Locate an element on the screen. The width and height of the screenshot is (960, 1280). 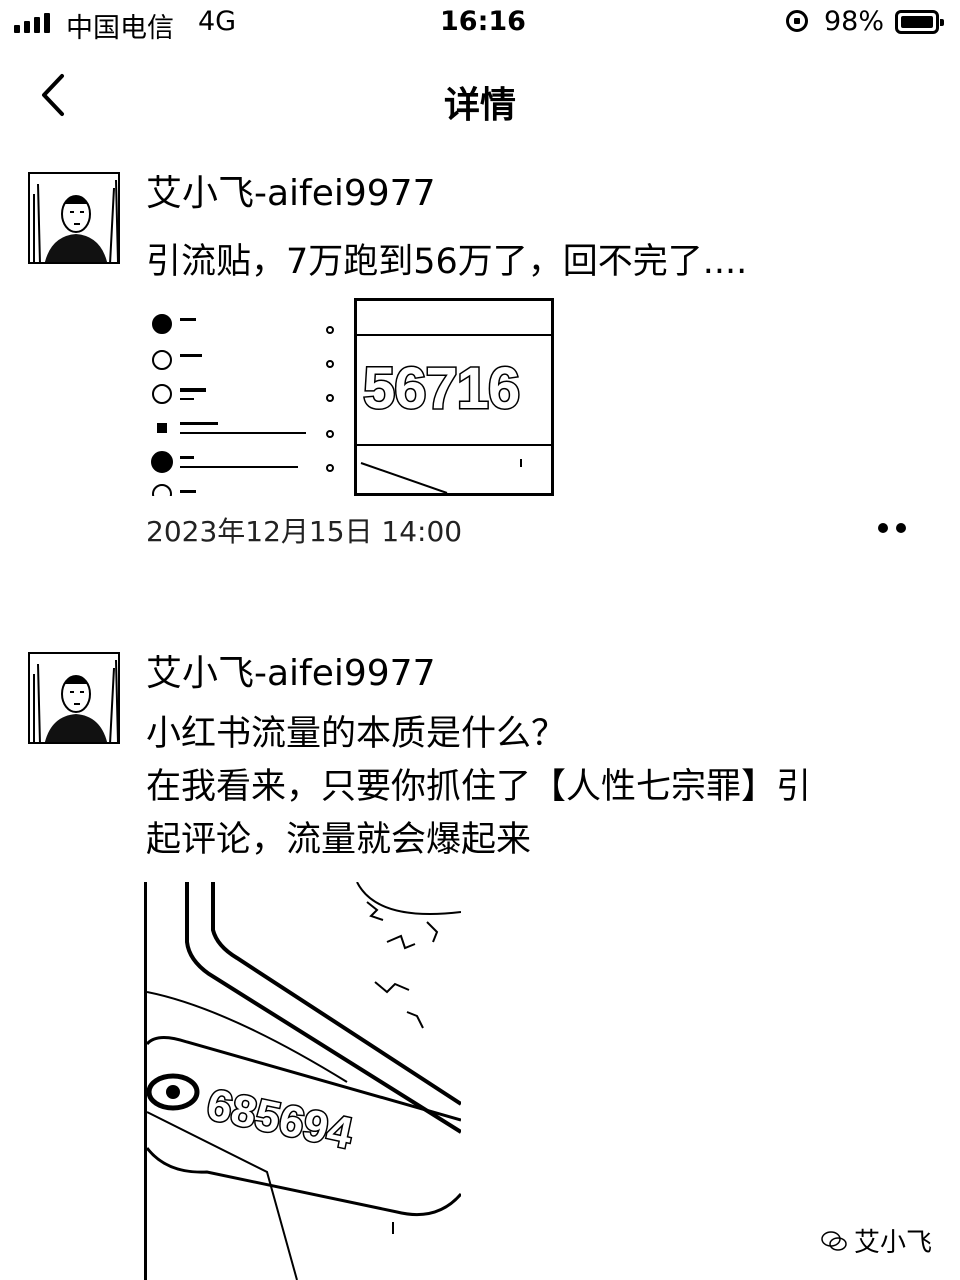
post-text-line: 起评论，流量就会爆起来 is located at coordinates (339, 840).